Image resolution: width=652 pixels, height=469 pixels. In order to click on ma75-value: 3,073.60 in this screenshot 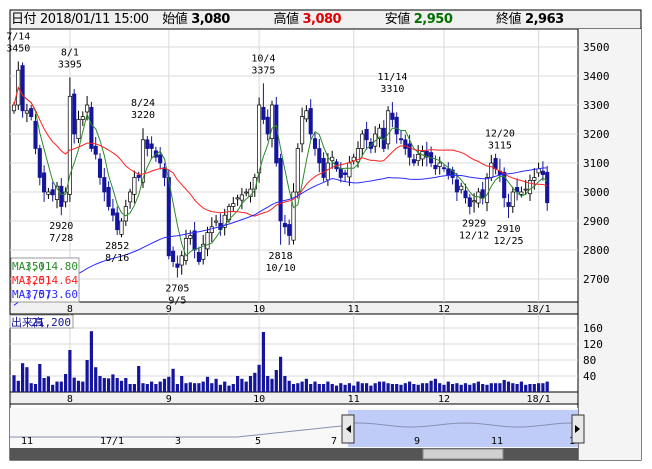, I will do `click(51, 294)`.